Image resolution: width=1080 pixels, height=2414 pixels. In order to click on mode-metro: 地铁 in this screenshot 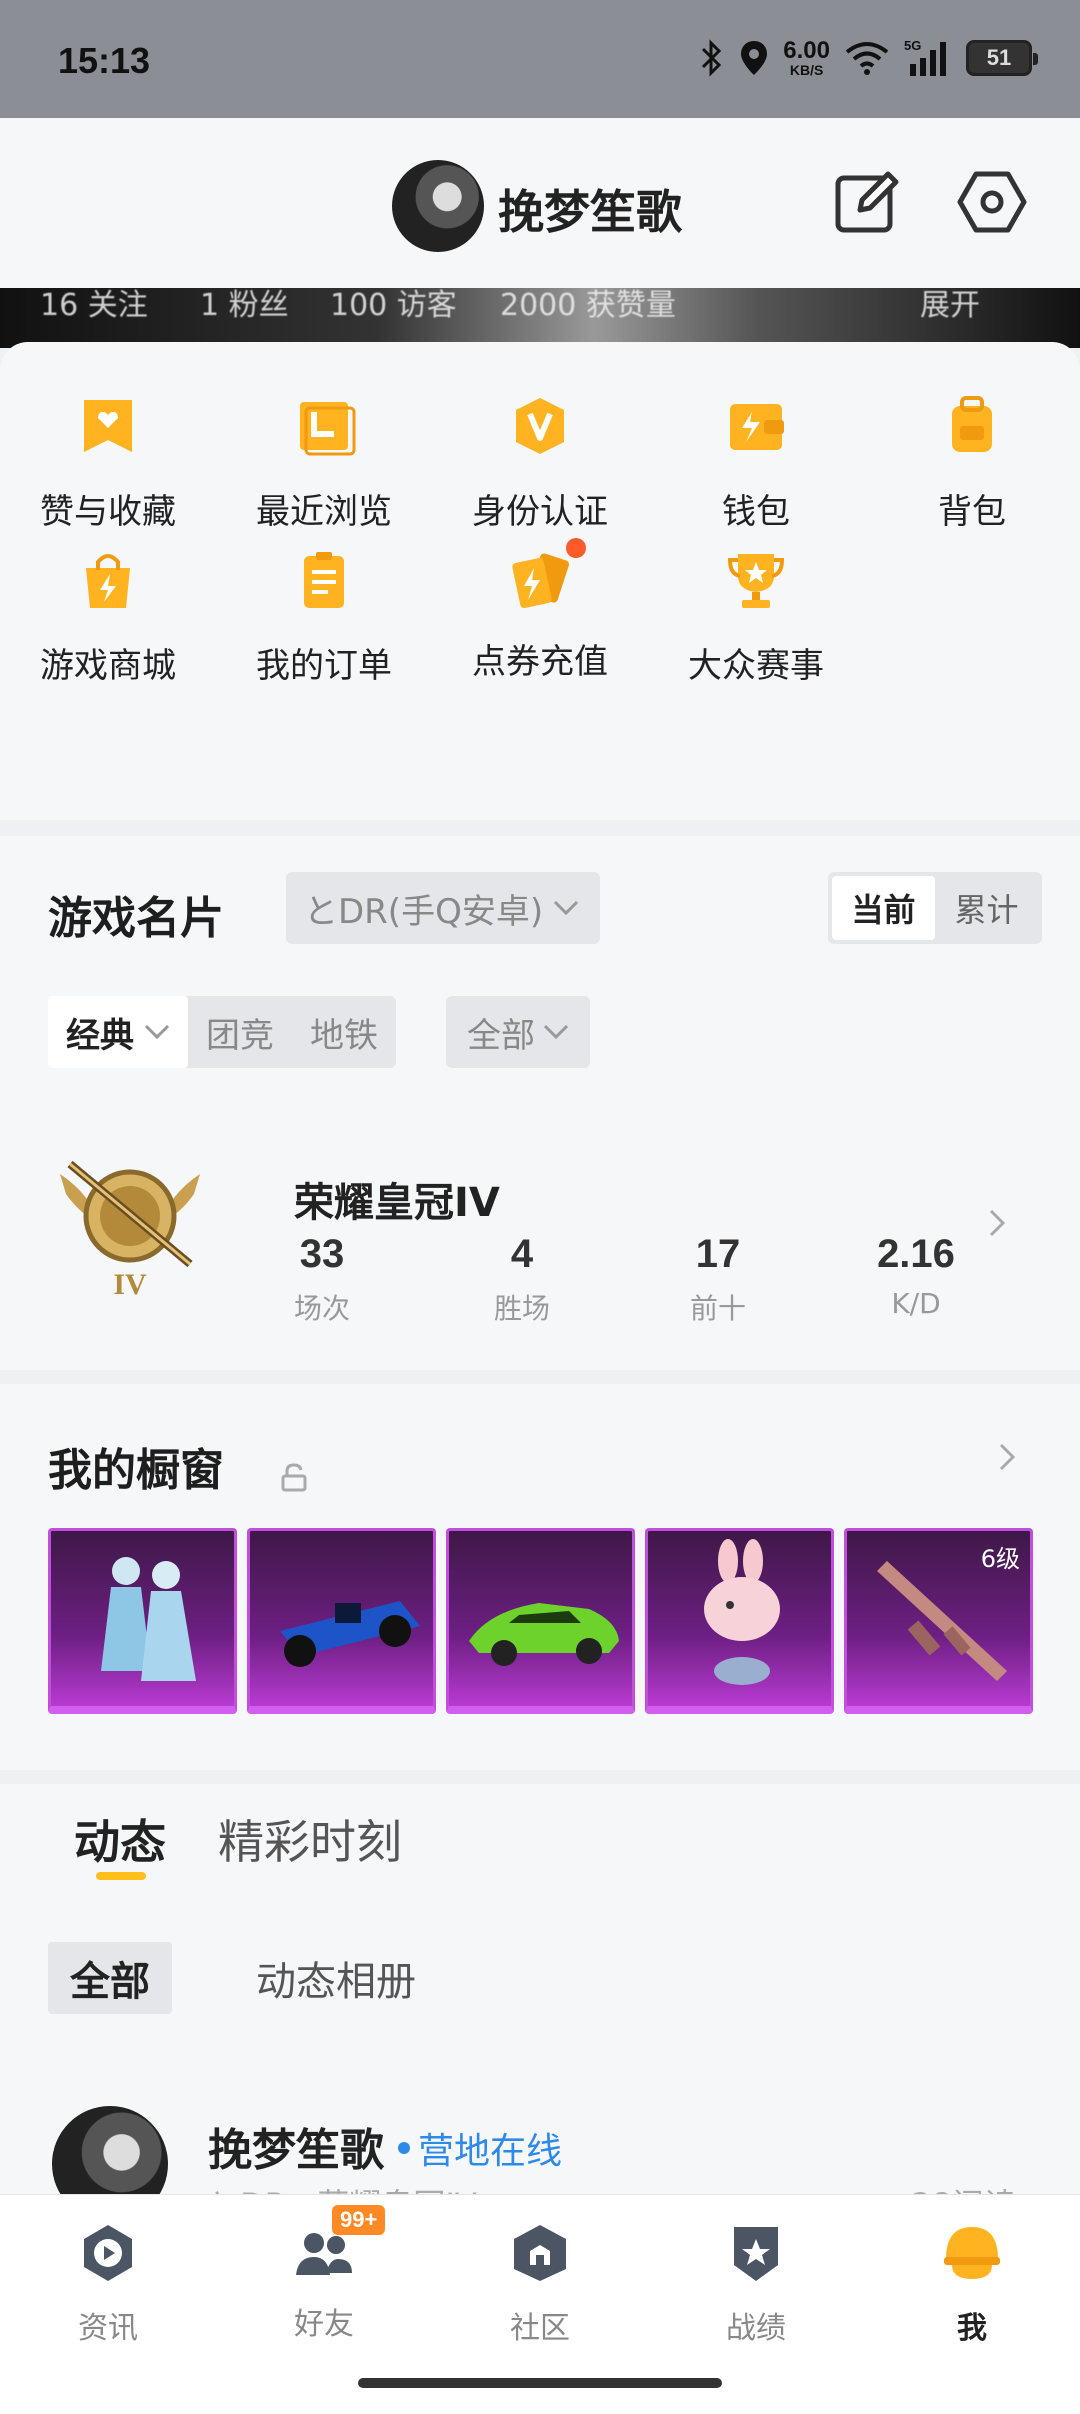, I will do `click(344, 1032)`.